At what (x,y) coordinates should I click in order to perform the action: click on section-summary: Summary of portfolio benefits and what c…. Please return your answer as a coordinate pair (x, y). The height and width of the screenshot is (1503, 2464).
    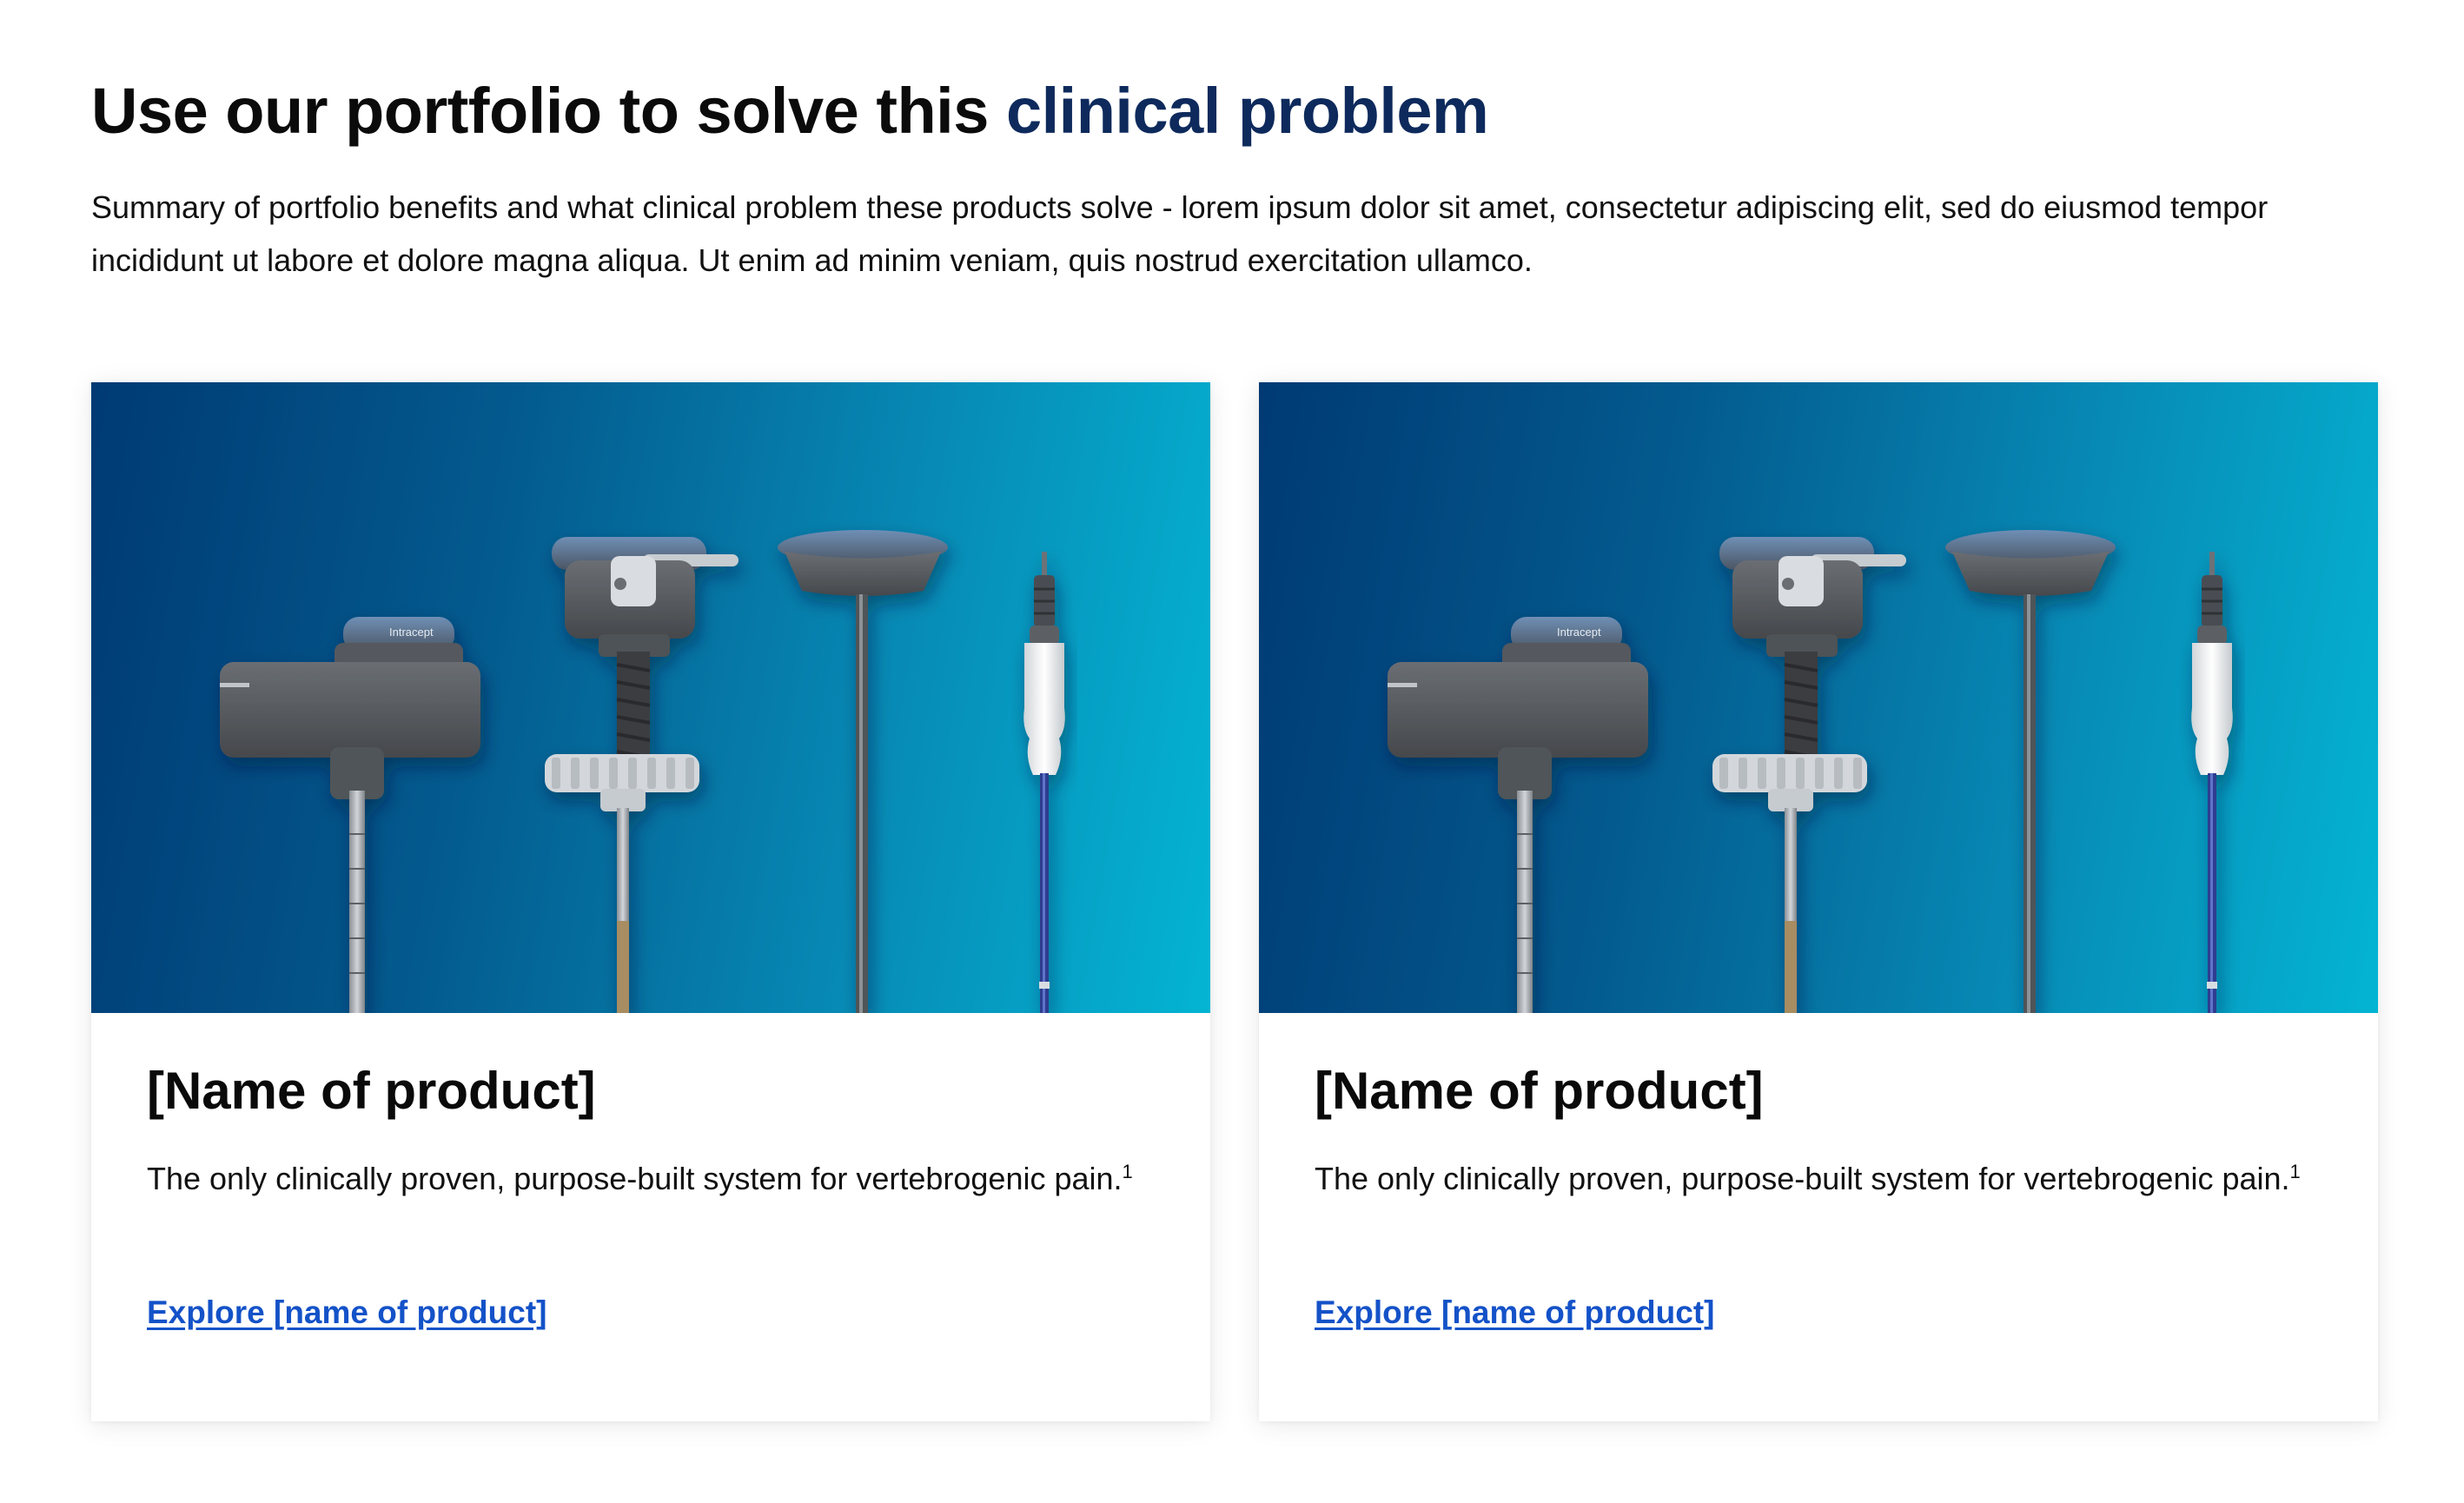
    Looking at the image, I should click on (1180, 233).